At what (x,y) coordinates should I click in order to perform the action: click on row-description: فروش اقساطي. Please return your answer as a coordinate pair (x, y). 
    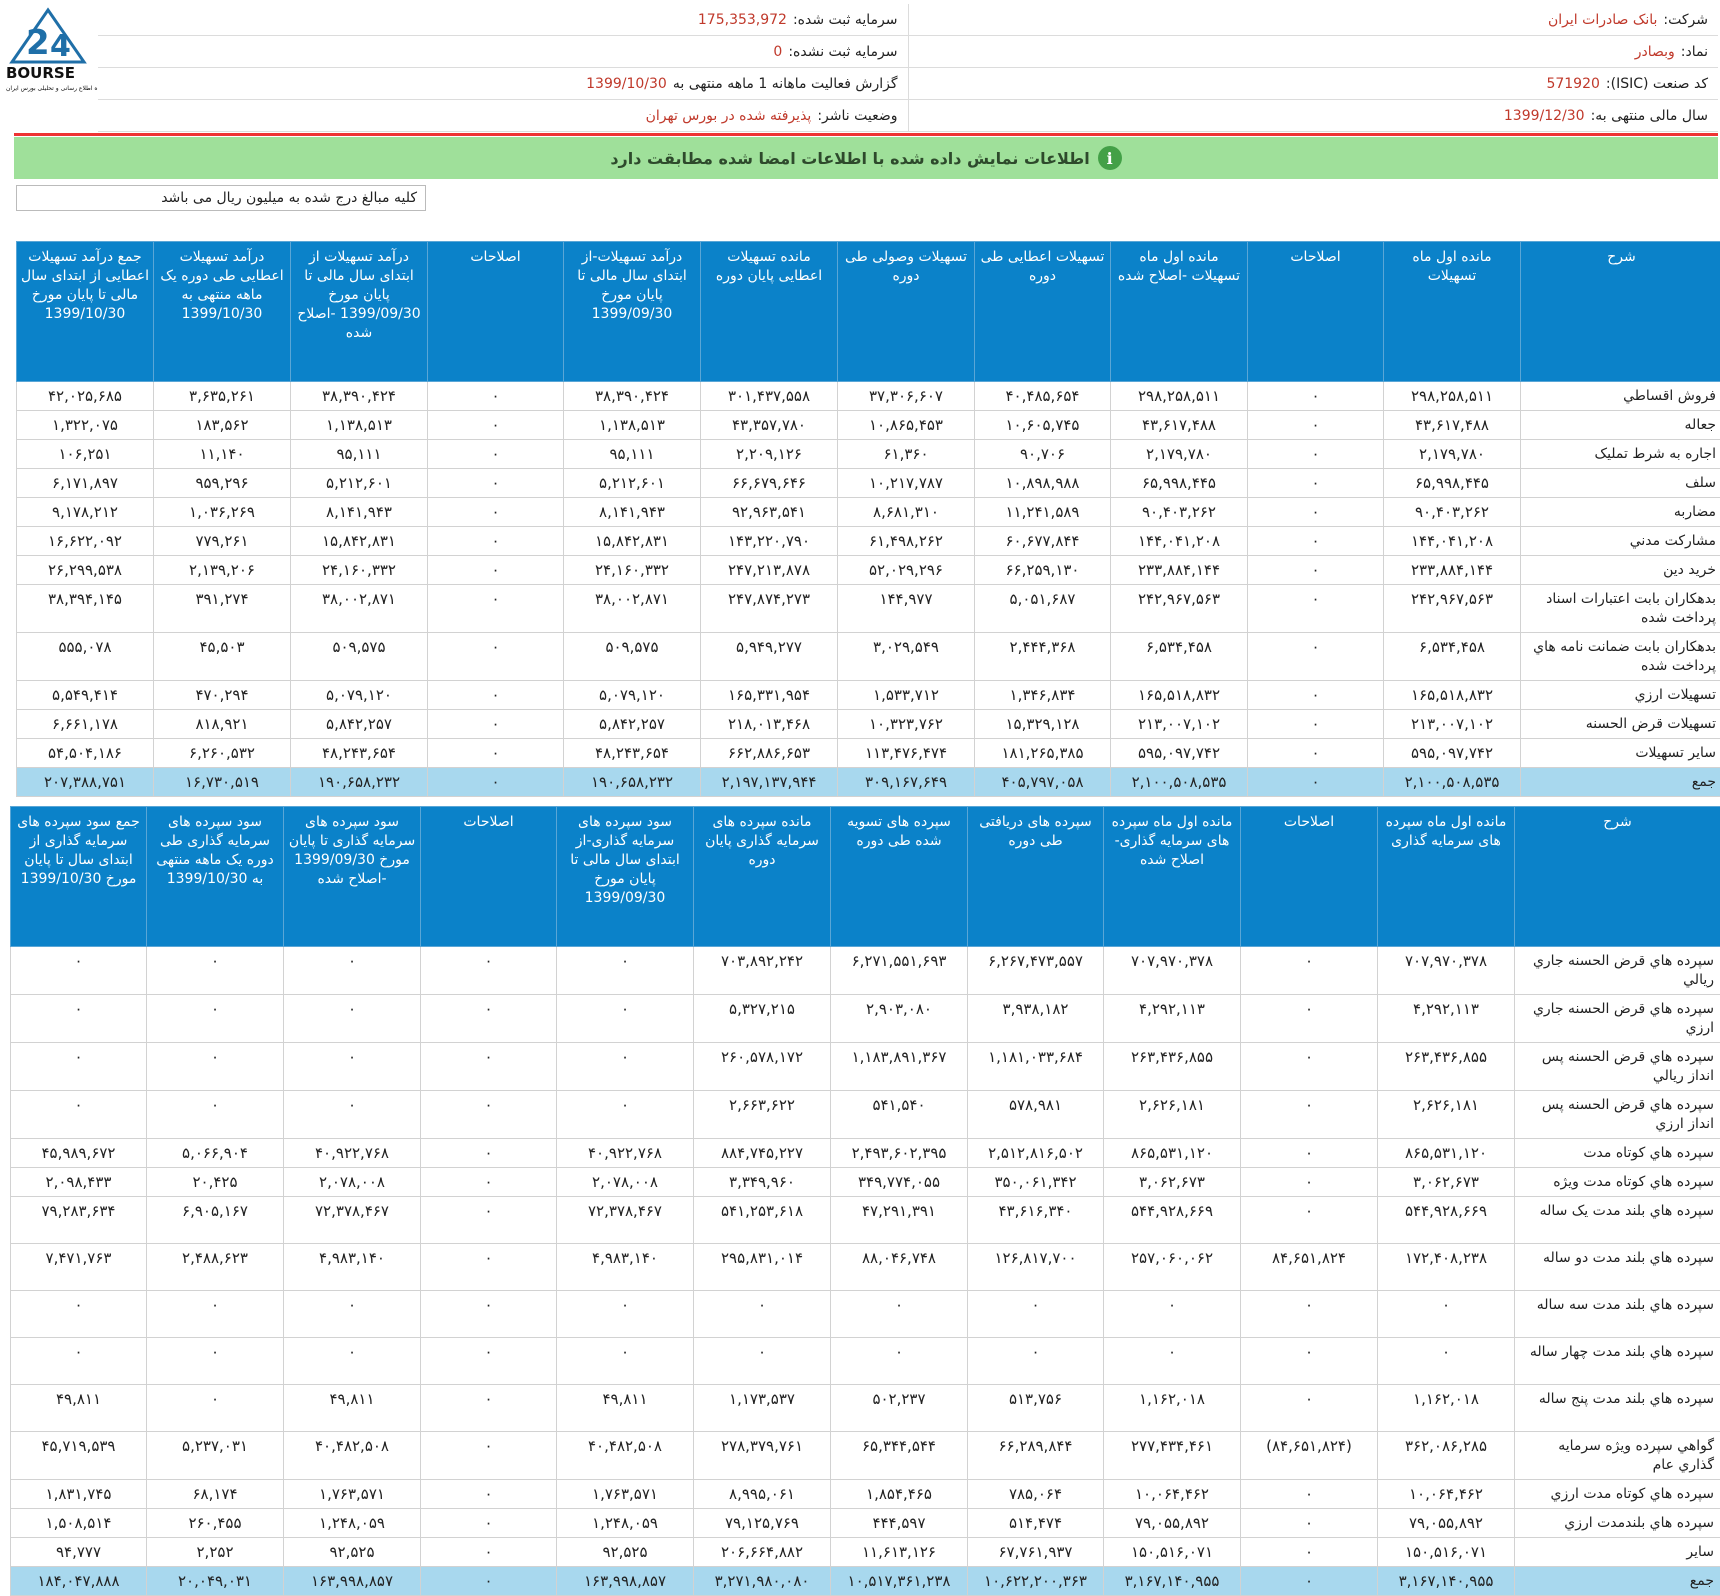
    Looking at the image, I should click on (1620, 396).